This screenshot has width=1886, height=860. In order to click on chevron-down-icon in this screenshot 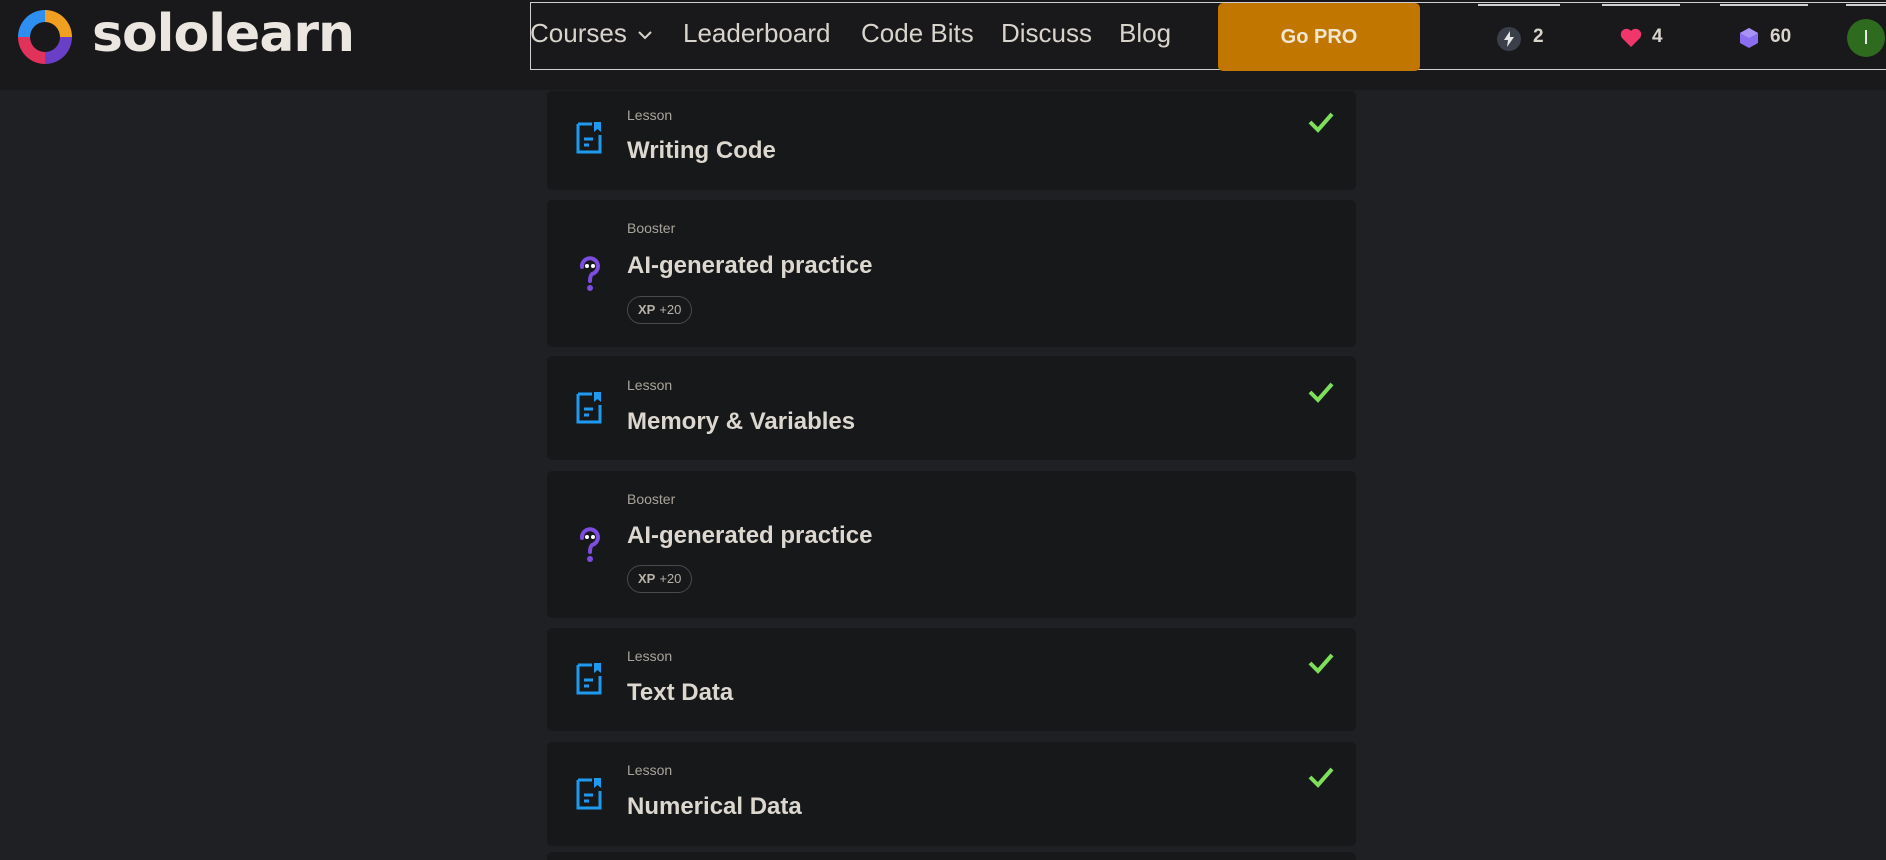, I will do `click(645, 35)`.